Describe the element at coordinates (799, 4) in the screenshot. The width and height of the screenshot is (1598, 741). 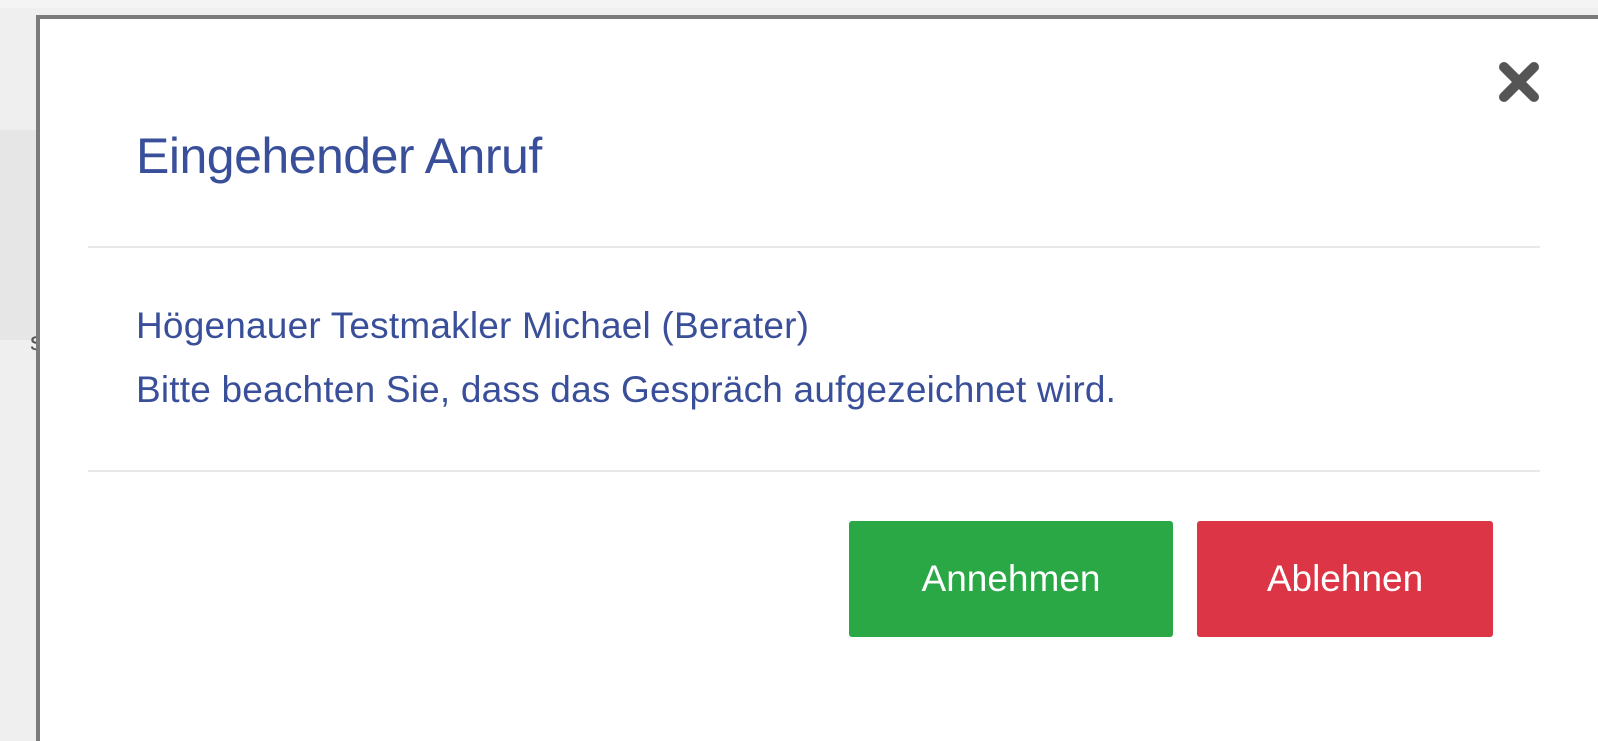
I see `backdrop-top-strip` at that location.